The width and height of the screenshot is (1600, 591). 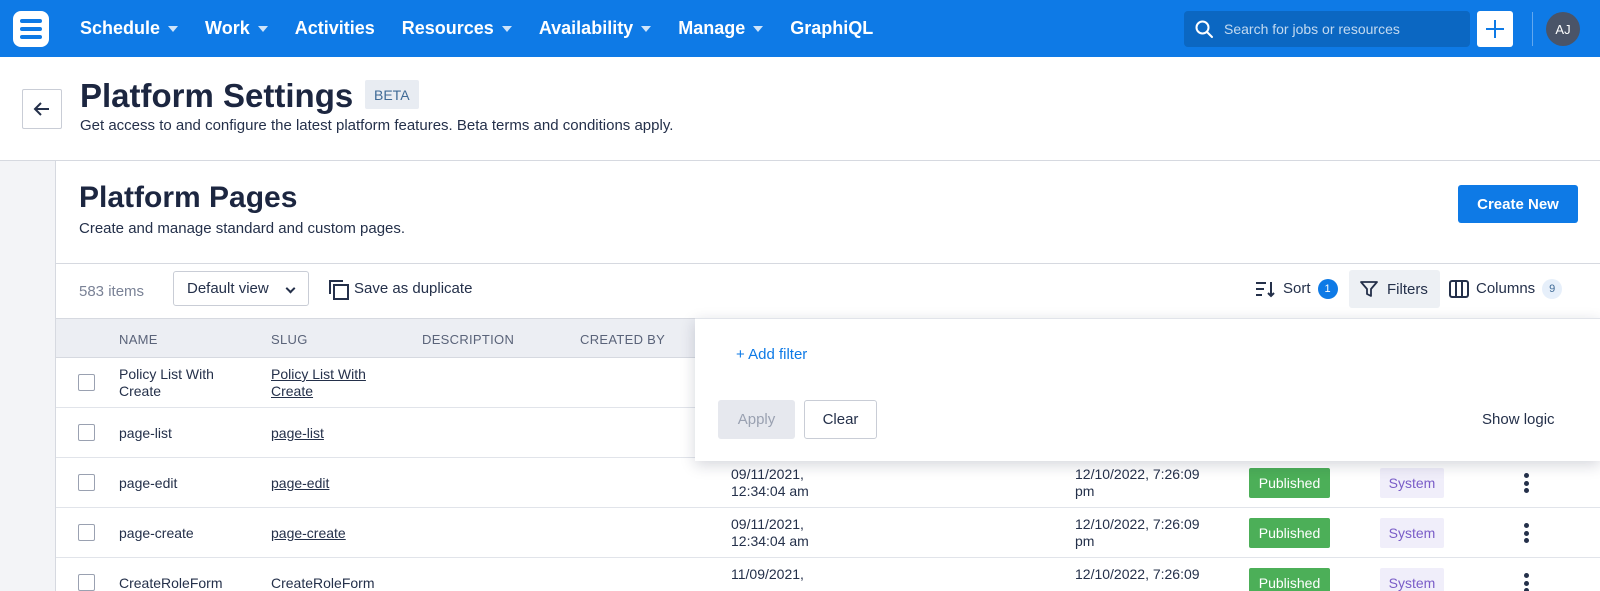 I want to click on column-header-created-by: CREATED BY, so click(x=622, y=339).